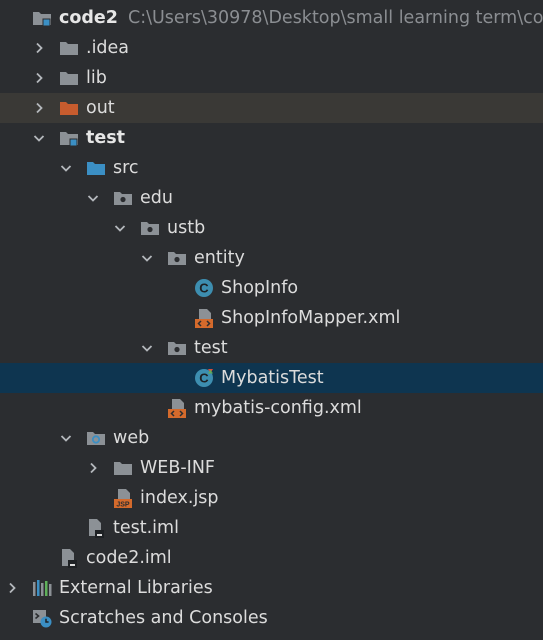  Describe the element at coordinates (131, 438) in the screenshot. I see `tree-item-label: web` at that location.